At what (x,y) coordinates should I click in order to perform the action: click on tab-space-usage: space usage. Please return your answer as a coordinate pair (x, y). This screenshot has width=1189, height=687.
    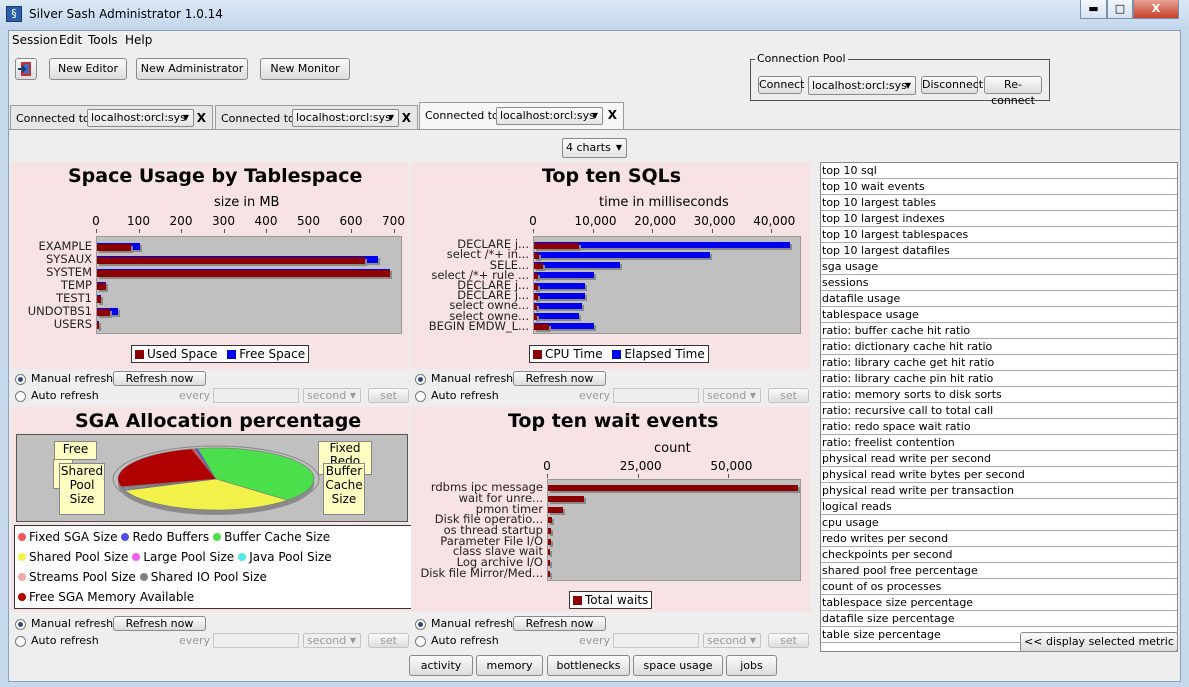
    Looking at the image, I should click on (678, 665).